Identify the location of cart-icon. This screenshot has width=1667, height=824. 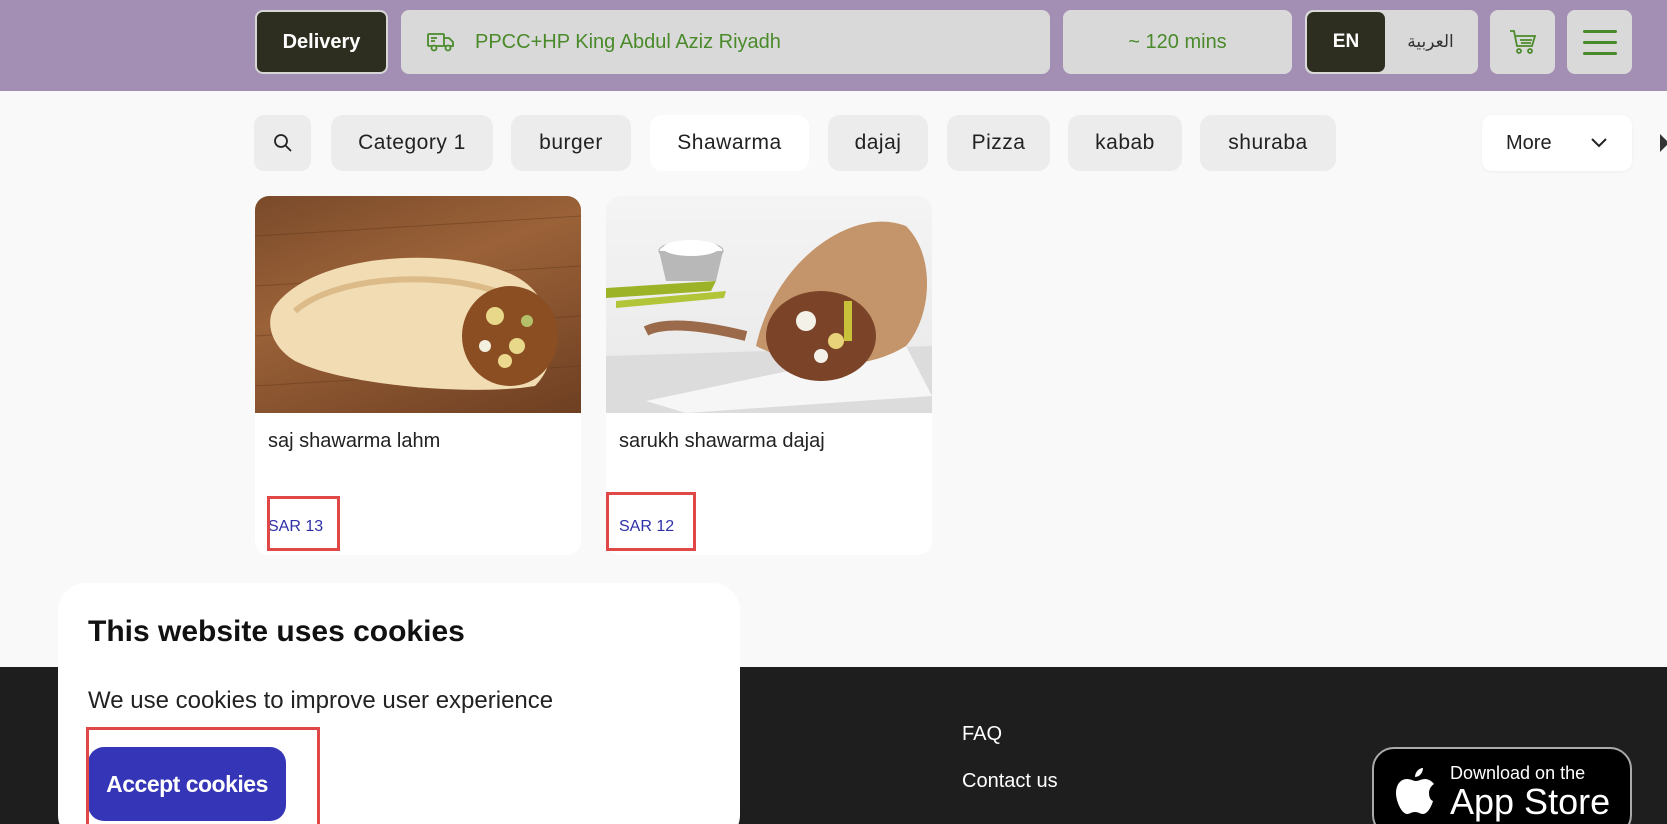
(1522, 42).